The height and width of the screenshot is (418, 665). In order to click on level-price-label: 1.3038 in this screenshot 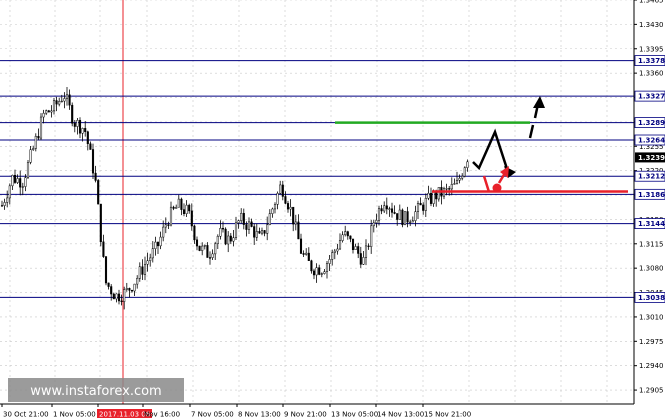, I will do `click(651, 298)`.